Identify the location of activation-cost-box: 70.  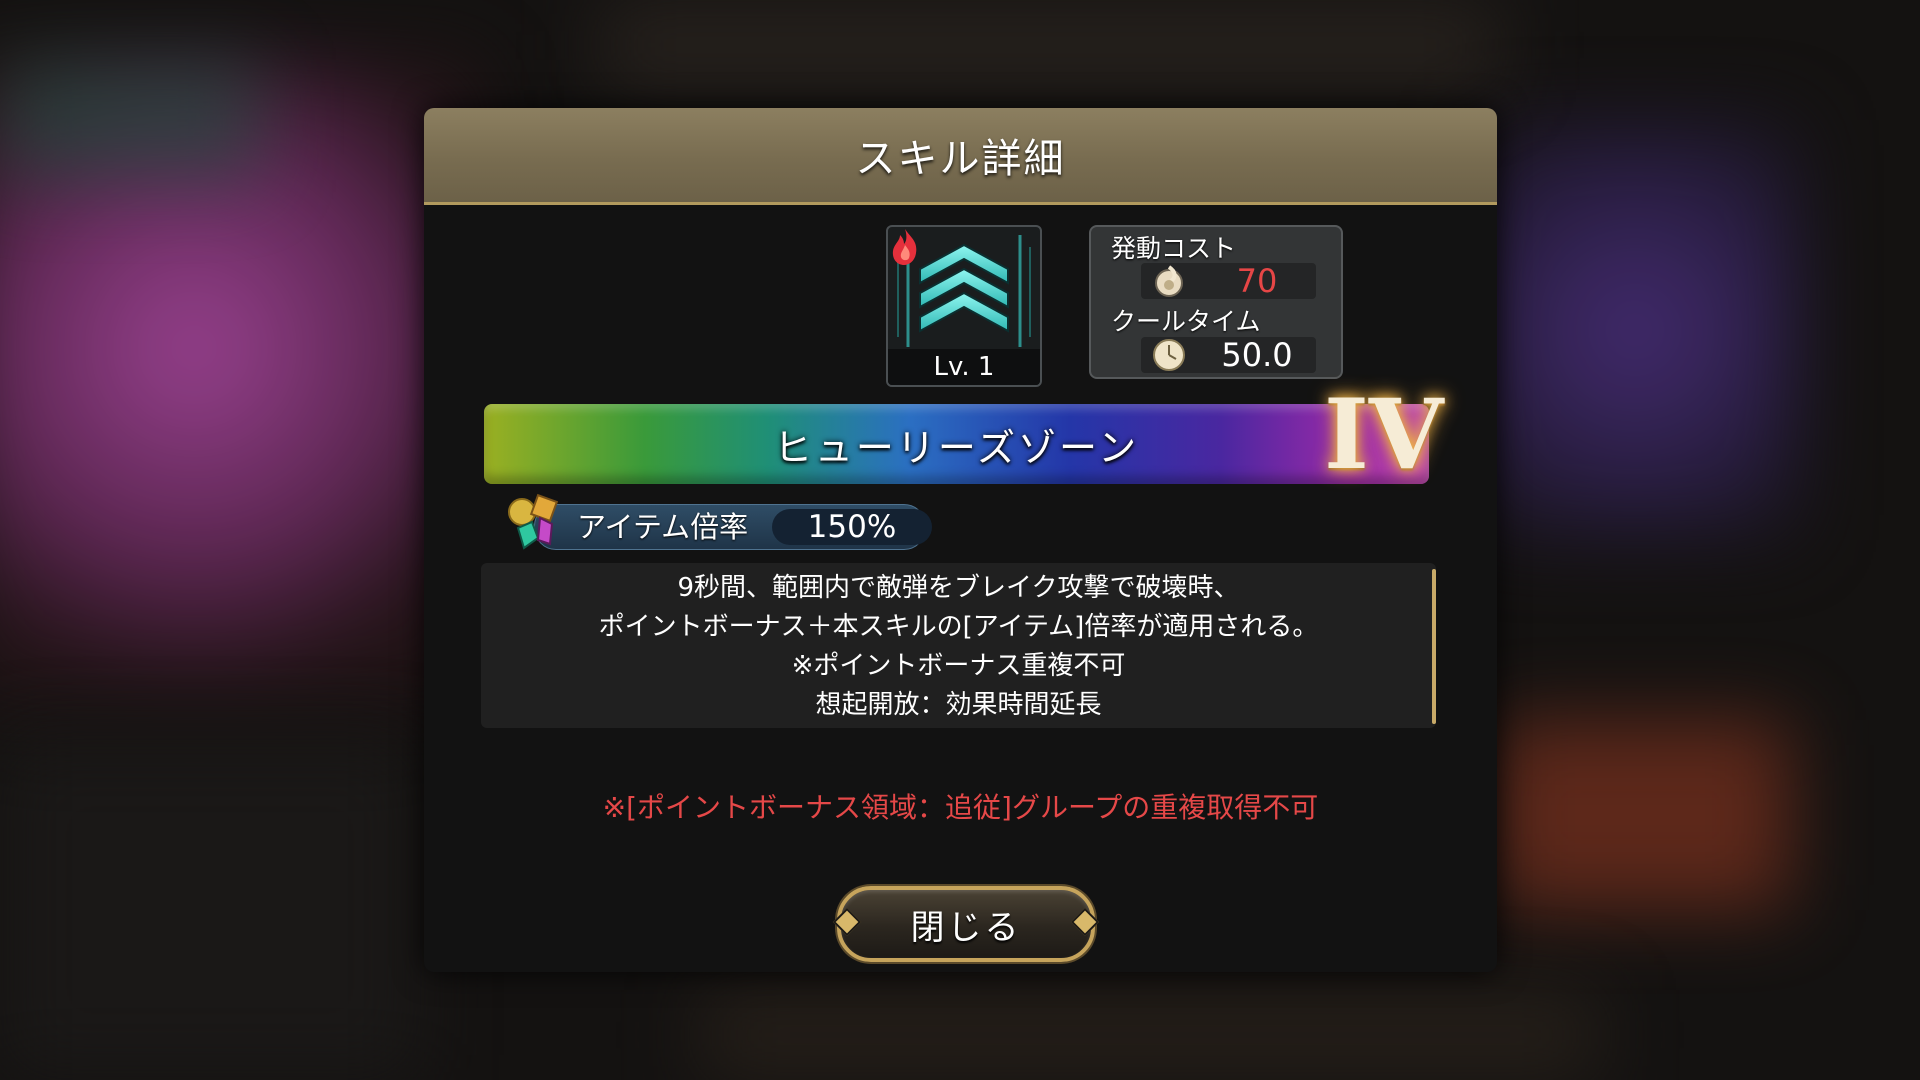
(1228, 281).